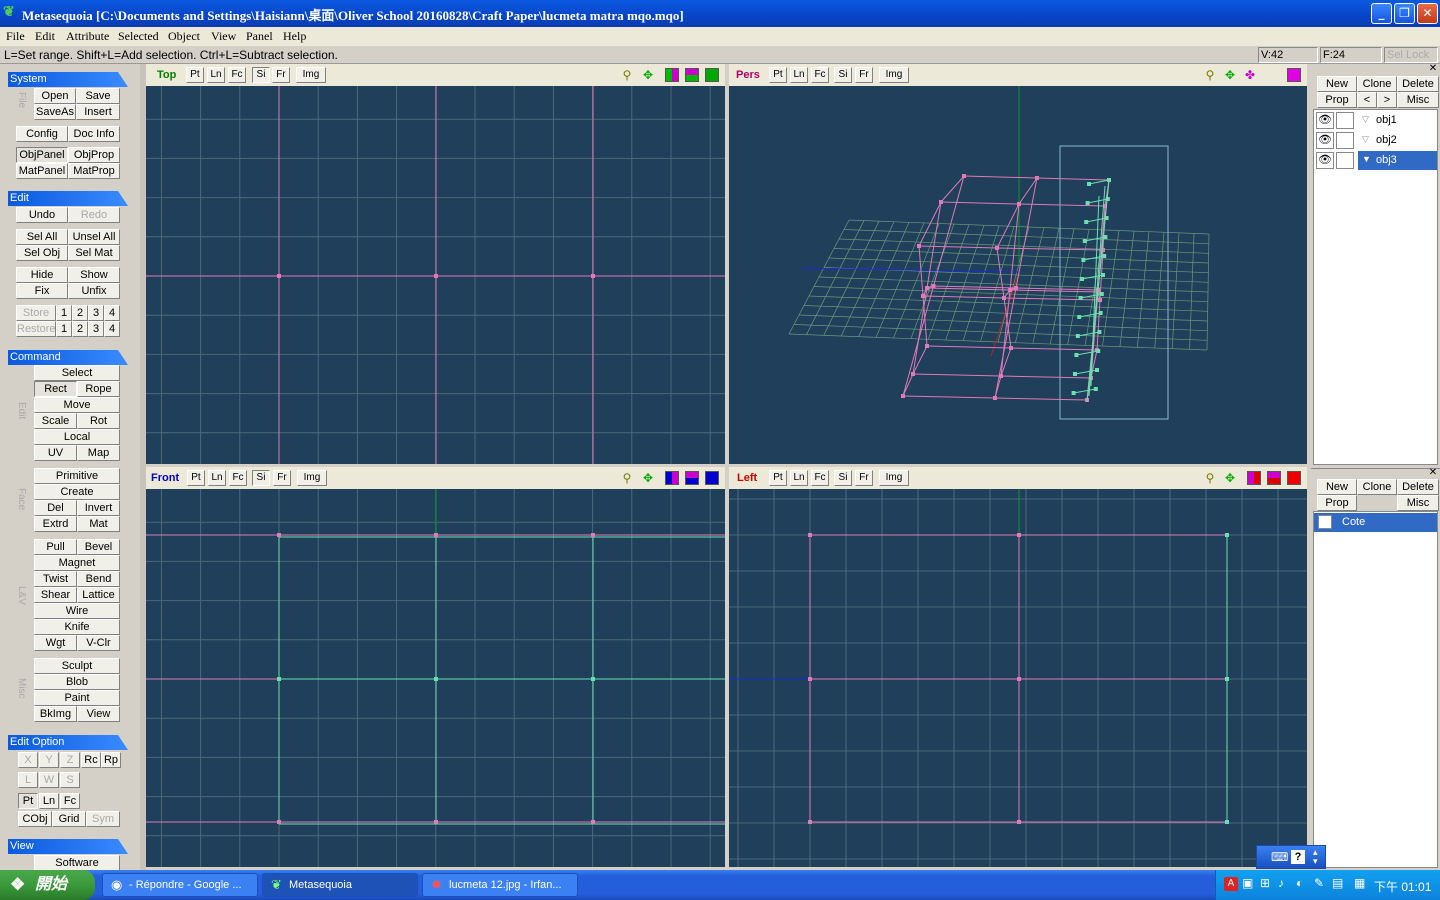 This screenshot has height=900, width=1440. Describe the element at coordinates (1375, 140) in the screenshot. I see `object-row: 👁 ▽ obj2` at that location.